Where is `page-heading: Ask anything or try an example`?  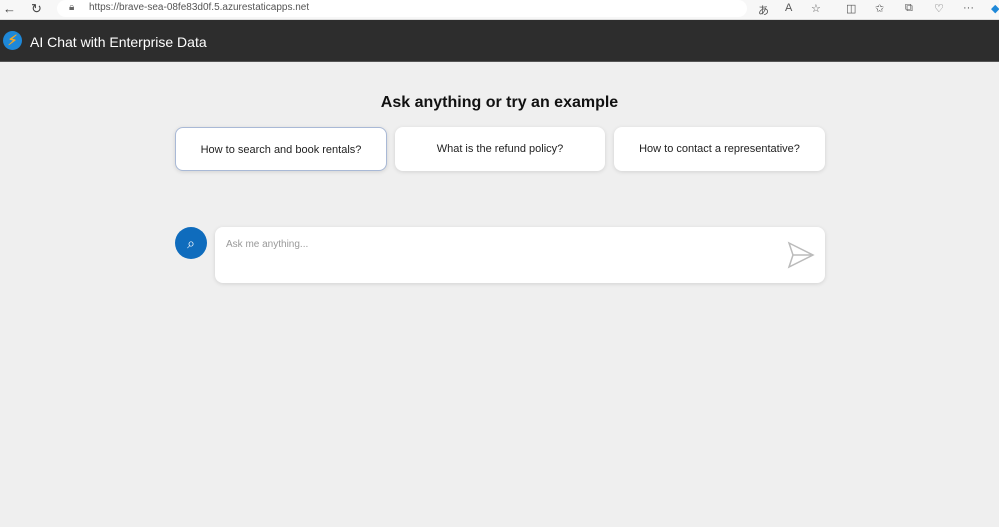
page-heading: Ask anything or try an example is located at coordinates (499, 102).